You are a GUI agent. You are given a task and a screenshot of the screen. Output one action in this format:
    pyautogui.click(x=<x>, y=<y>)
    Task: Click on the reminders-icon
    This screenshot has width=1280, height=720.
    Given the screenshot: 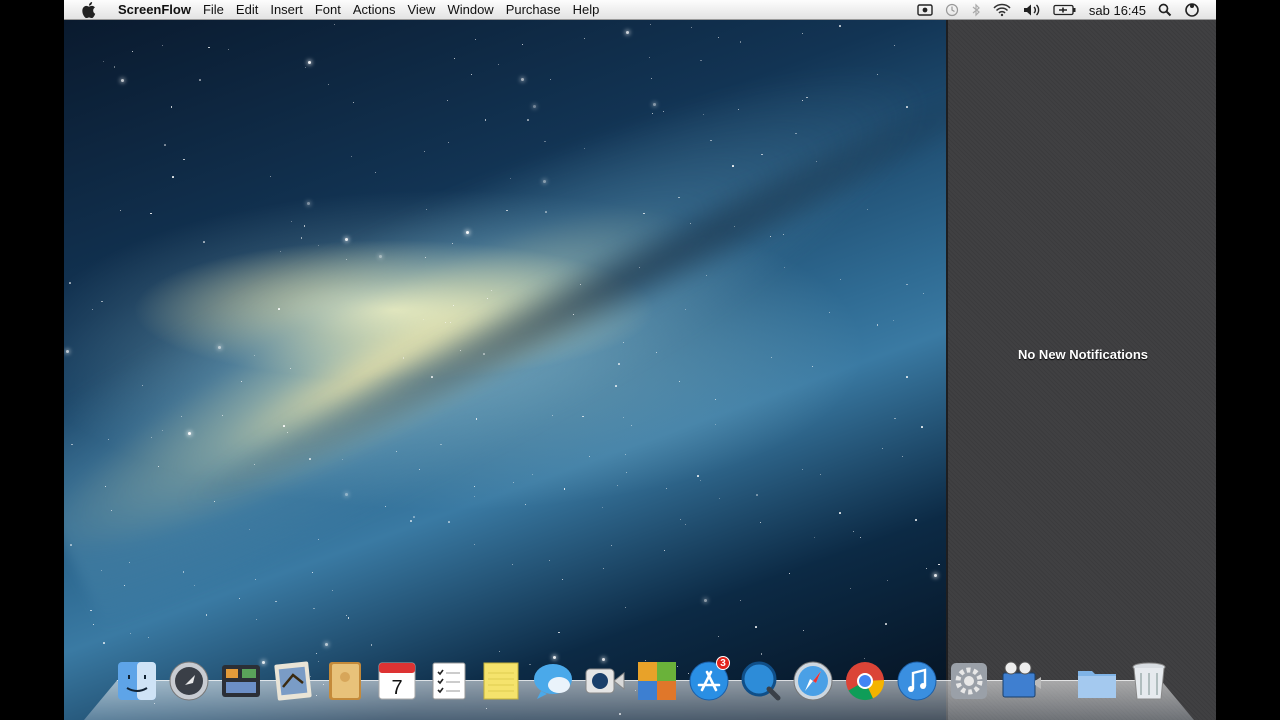 What is the action you would take?
    pyautogui.click(x=449, y=681)
    